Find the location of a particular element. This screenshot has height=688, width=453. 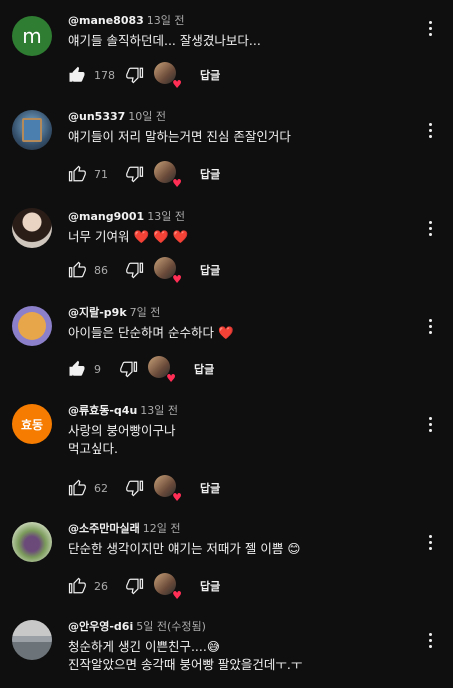

avatar-text: 효동 is located at coordinates (32, 424).